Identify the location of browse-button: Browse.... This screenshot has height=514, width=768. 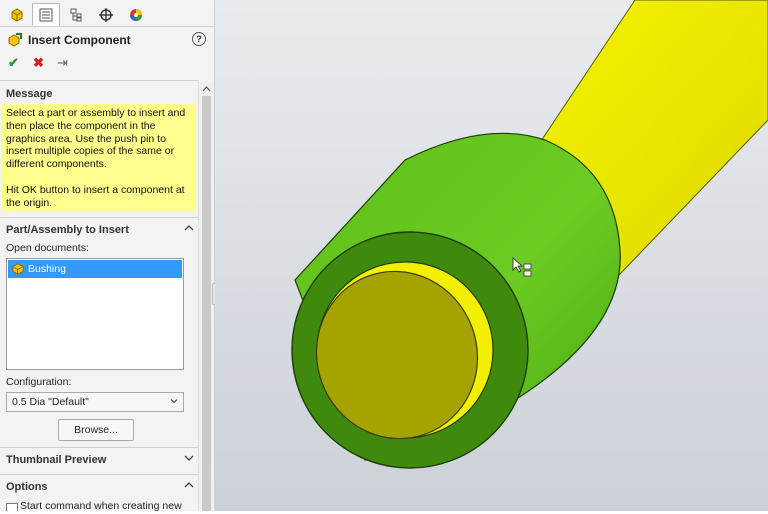
(96, 430).